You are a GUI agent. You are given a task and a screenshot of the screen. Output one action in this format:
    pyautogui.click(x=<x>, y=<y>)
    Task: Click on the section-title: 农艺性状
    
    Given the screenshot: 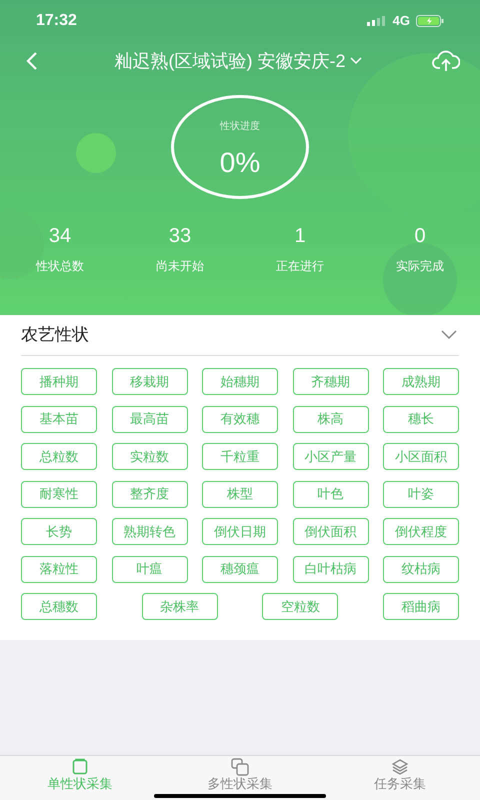 What is the action you would take?
    pyautogui.click(x=55, y=335)
    